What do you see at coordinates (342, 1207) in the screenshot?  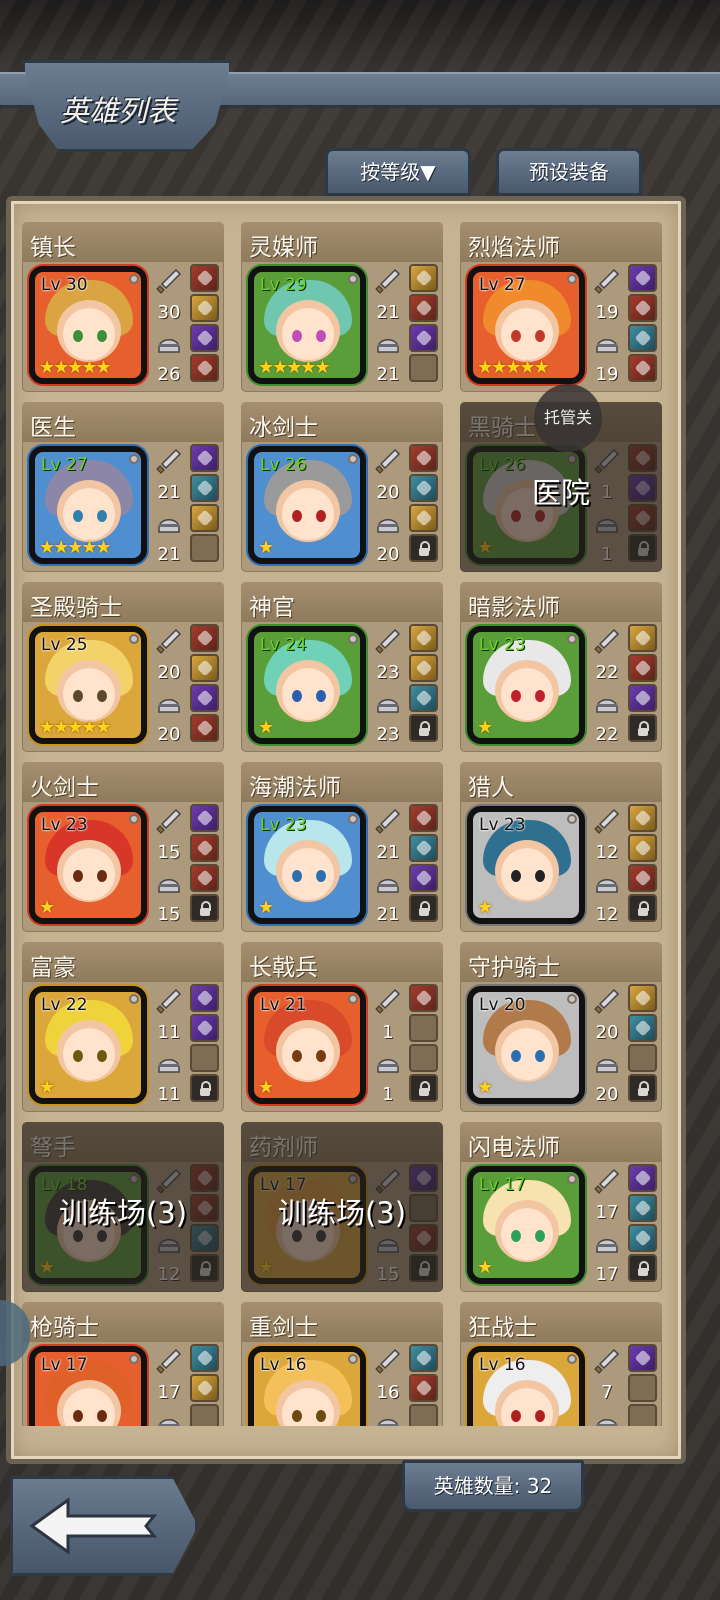 I see `hero-card: 药剂师Lv 17★15训练场(3)` at bounding box center [342, 1207].